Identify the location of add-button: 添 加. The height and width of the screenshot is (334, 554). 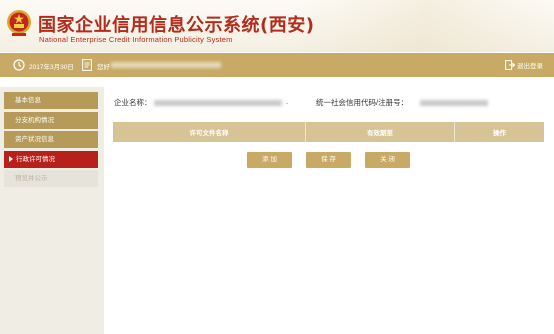
(269, 160).